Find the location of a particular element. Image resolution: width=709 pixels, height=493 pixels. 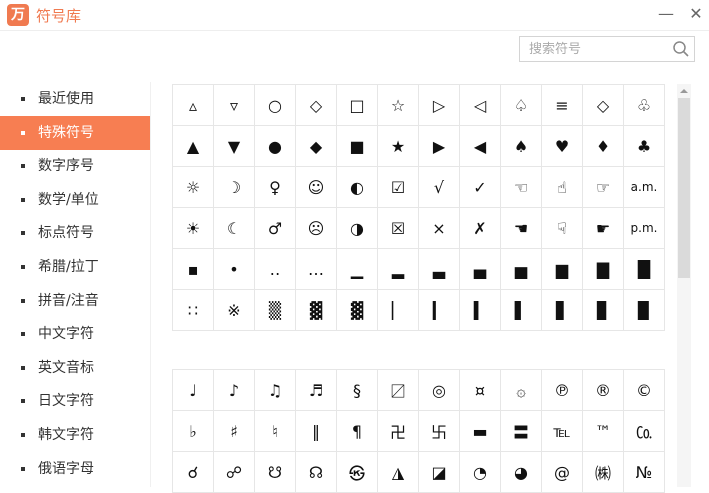

symbol-cell: ☝ is located at coordinates (562, 187).